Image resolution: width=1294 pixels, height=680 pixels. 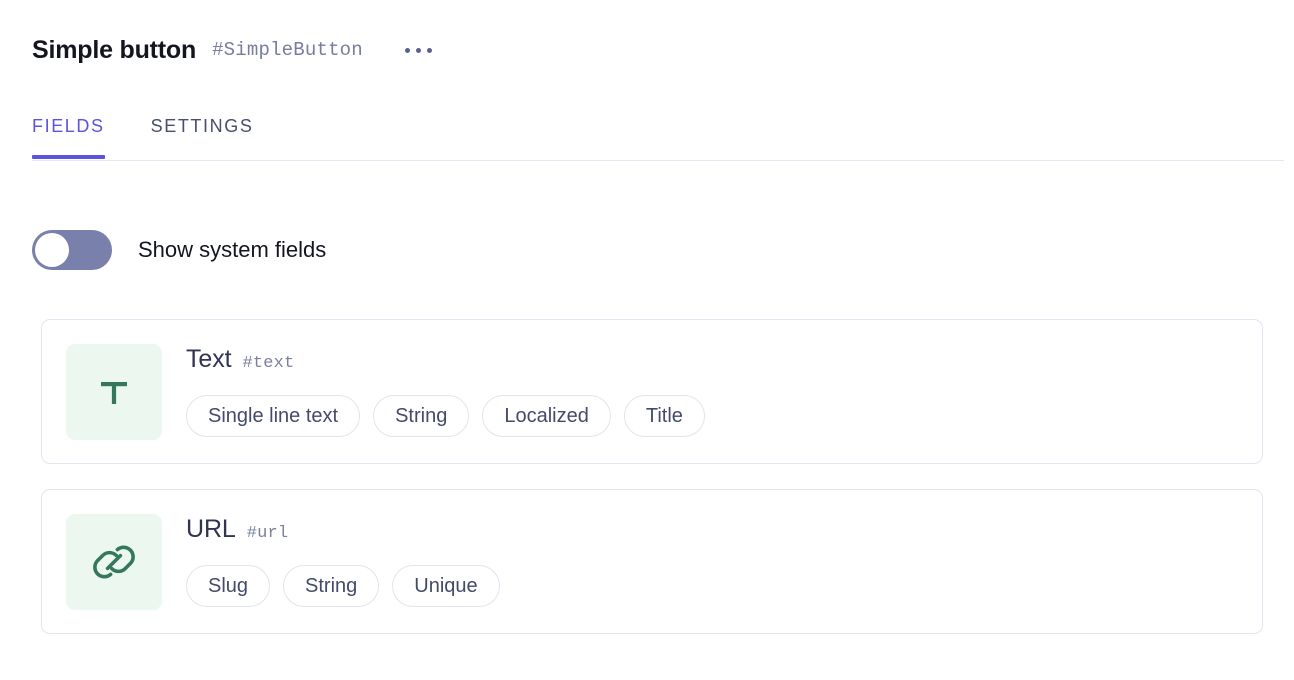 I want to click on field-name: URL, so click(x=211, y=528).